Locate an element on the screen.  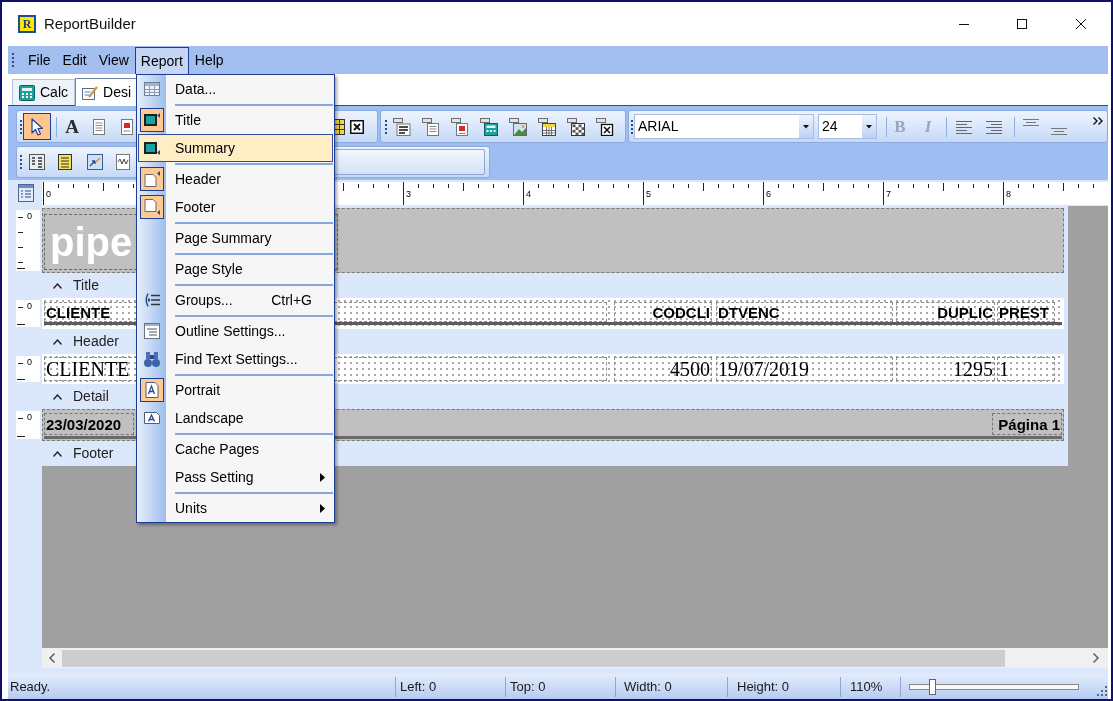
chevron-left-icon is located at coordinates (52, 658).